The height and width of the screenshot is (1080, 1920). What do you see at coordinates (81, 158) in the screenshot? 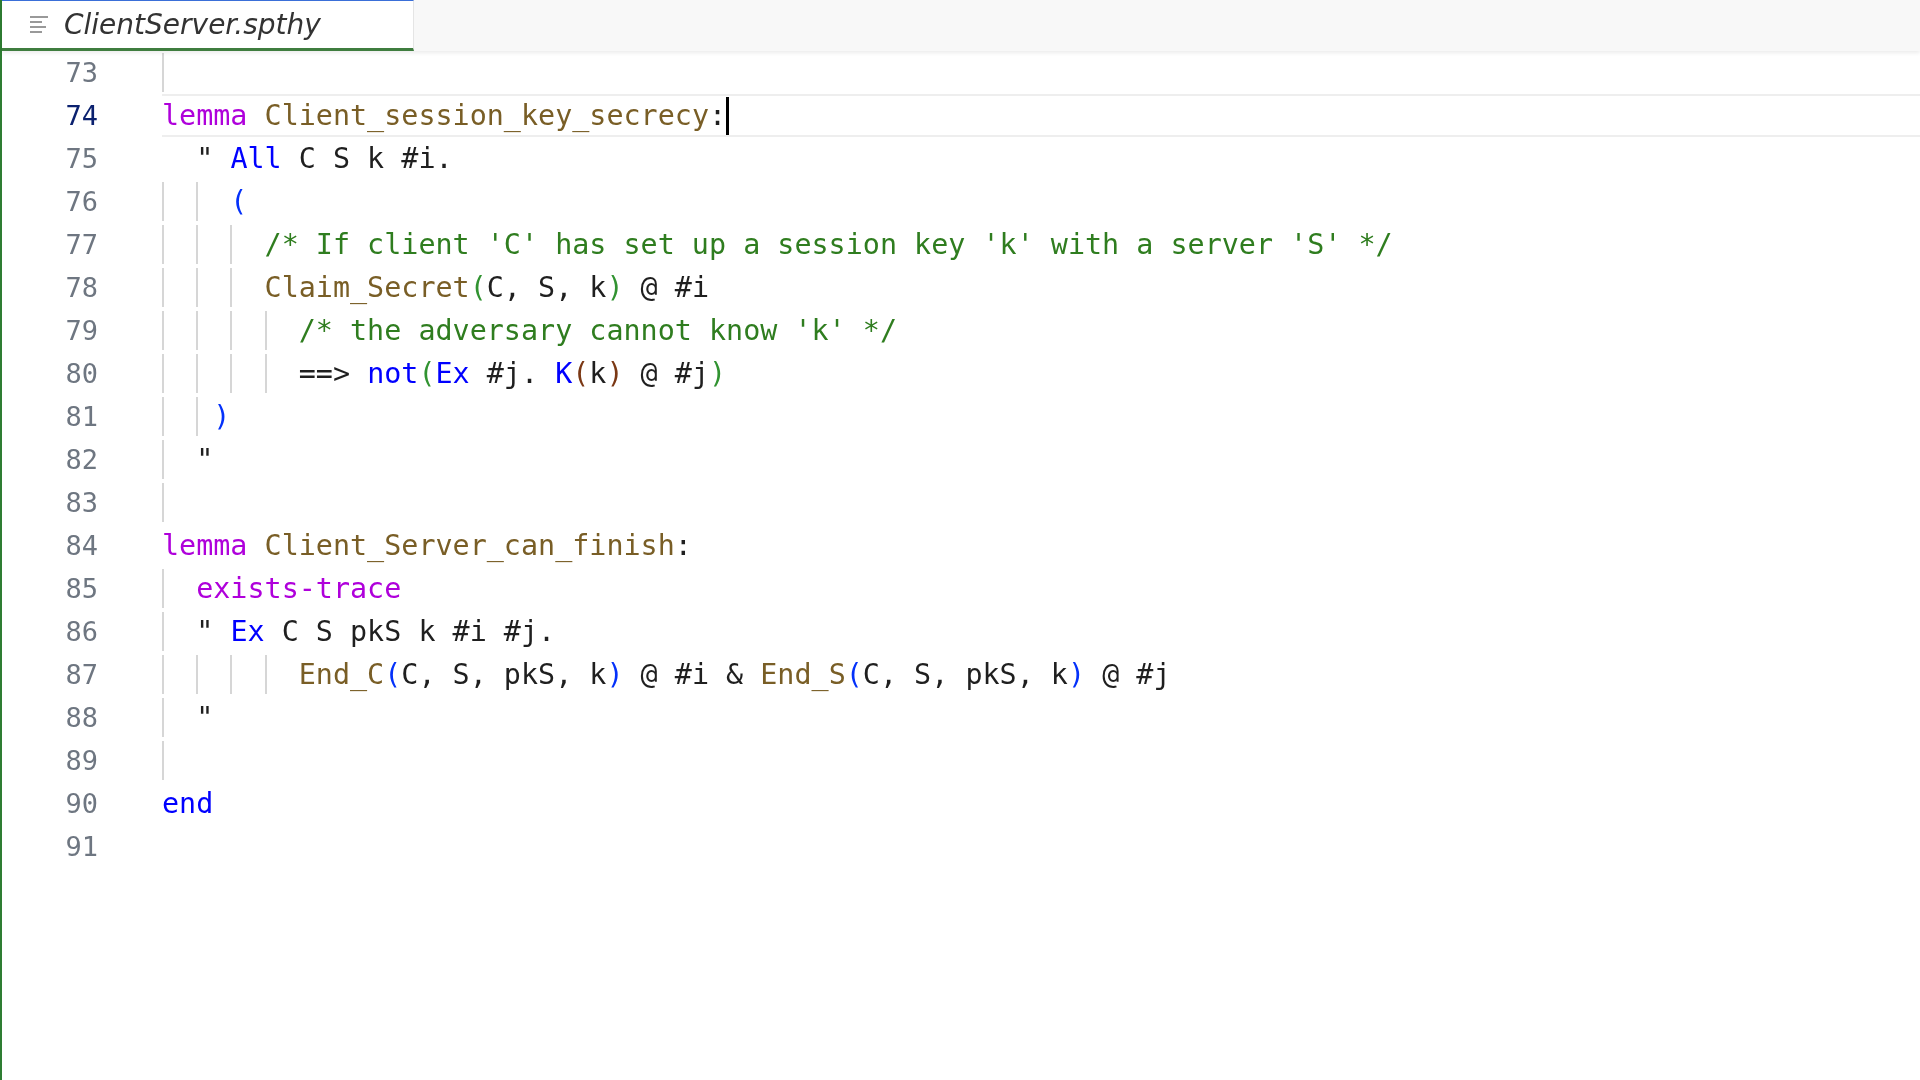
I see `line-number: 75` at bounding box center [81, 158].